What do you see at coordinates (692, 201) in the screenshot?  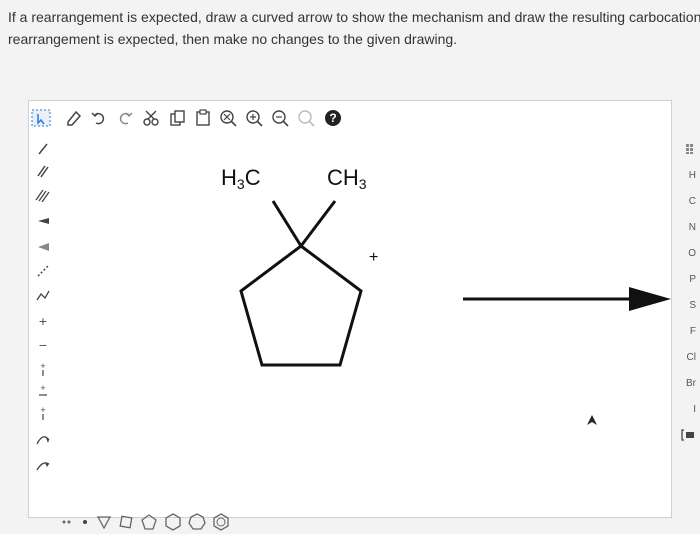 I see `element-c: C` at bounding box center [692, 201].